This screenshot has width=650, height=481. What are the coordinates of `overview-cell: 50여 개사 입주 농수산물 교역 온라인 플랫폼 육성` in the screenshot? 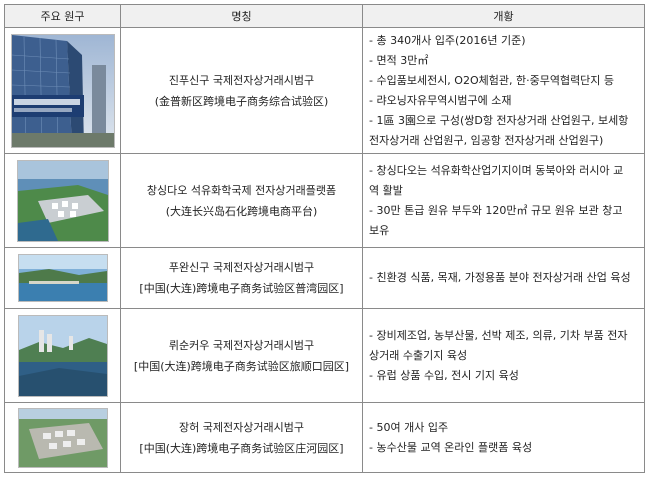 It's located at (503, 437).